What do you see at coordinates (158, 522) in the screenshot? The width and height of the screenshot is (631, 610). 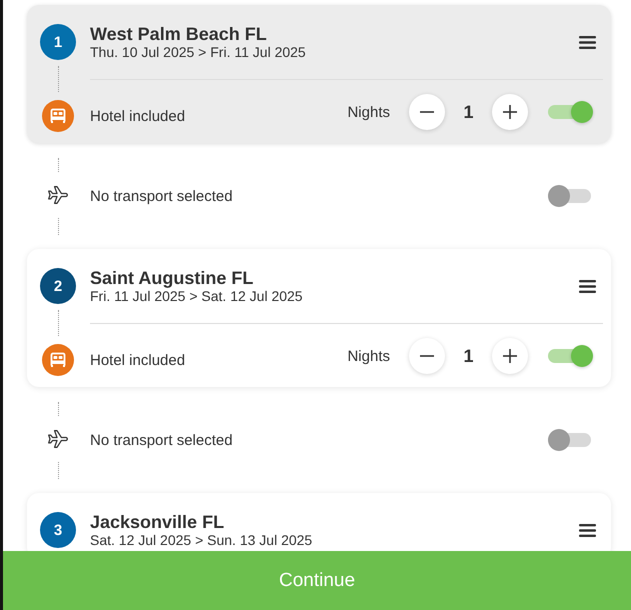 I see `stop-title: Jacksonville FL` at bounding box center [158, 522].